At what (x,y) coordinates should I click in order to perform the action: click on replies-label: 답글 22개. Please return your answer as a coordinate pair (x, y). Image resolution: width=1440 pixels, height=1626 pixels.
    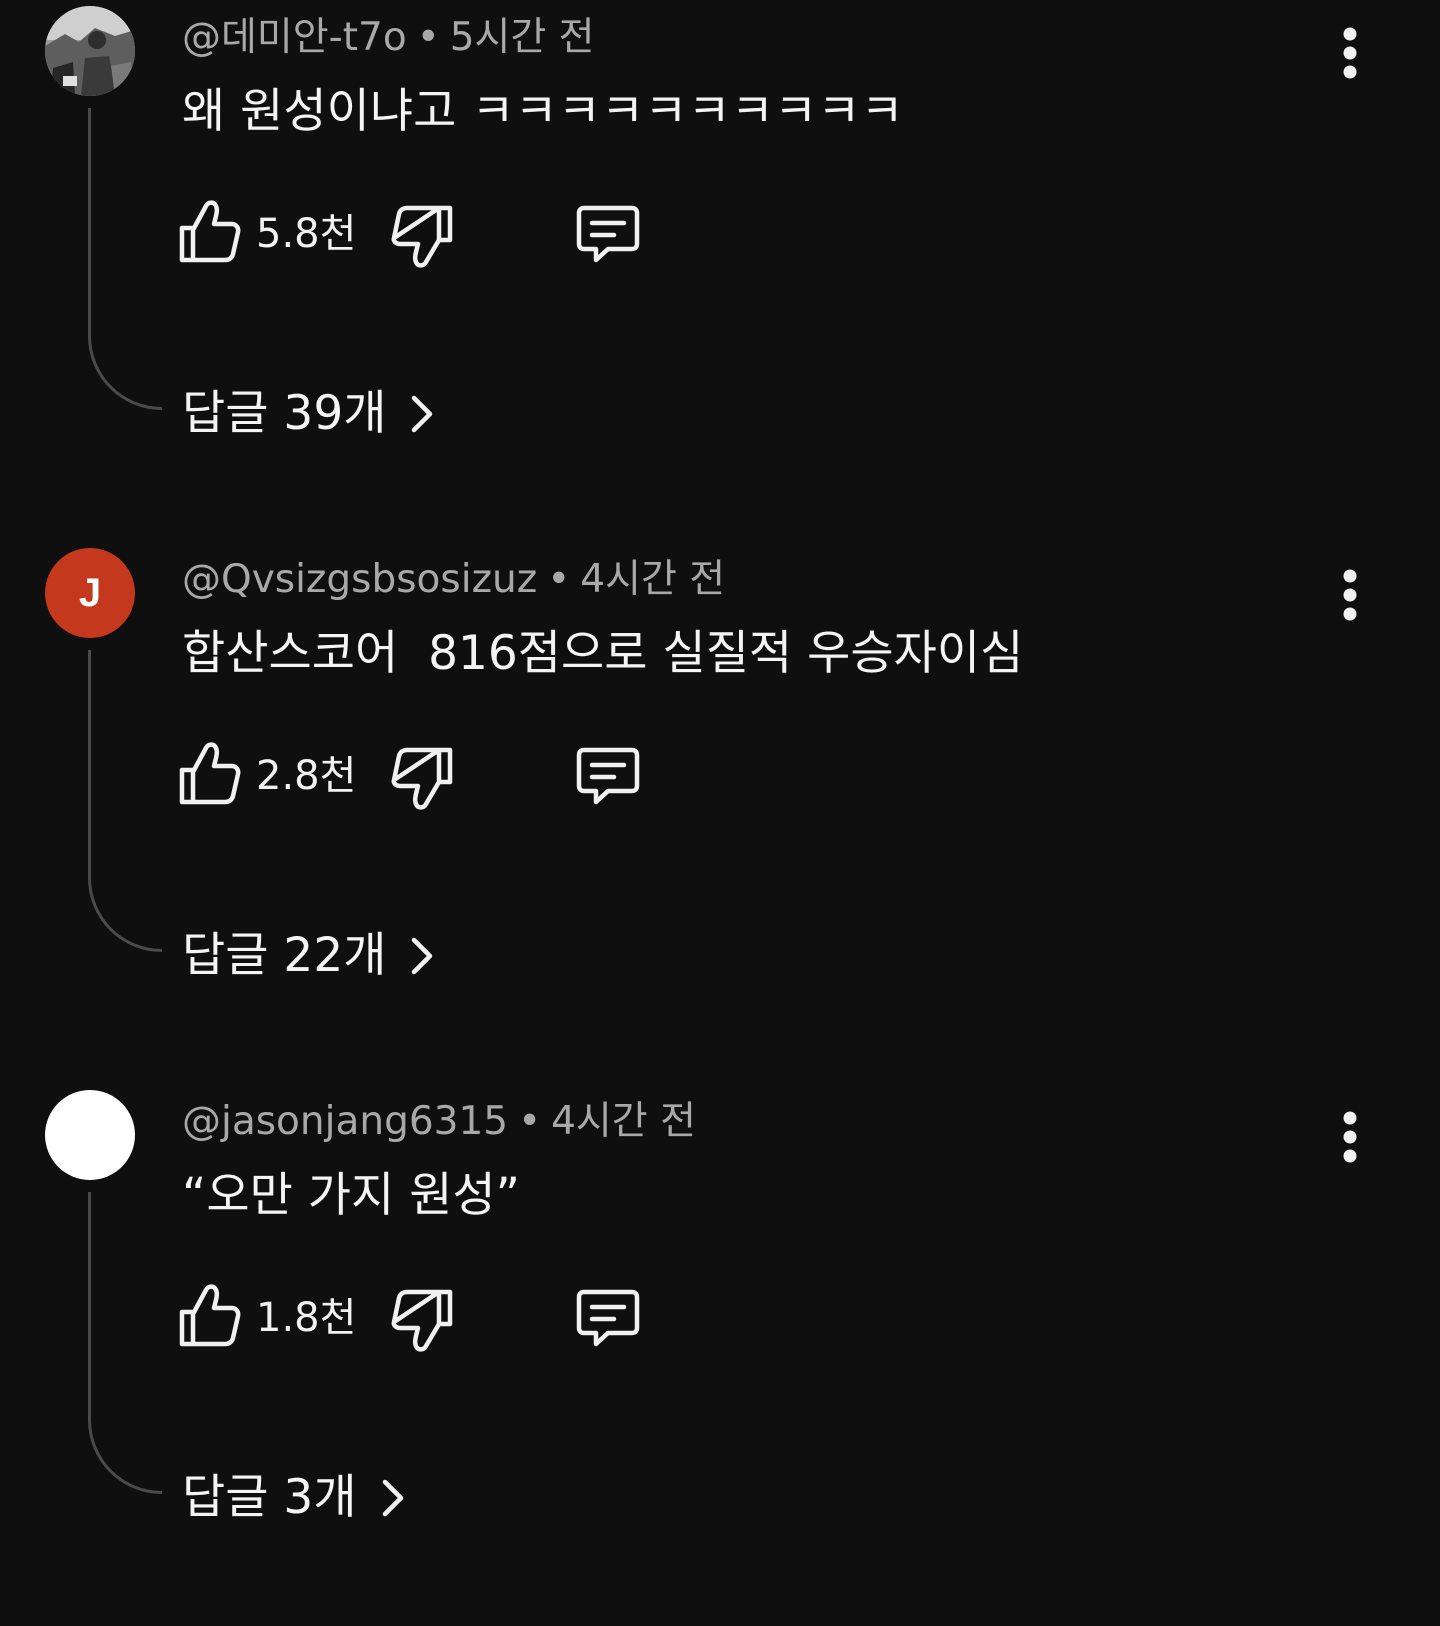
    Looking at the image, I should click on (284, 955).